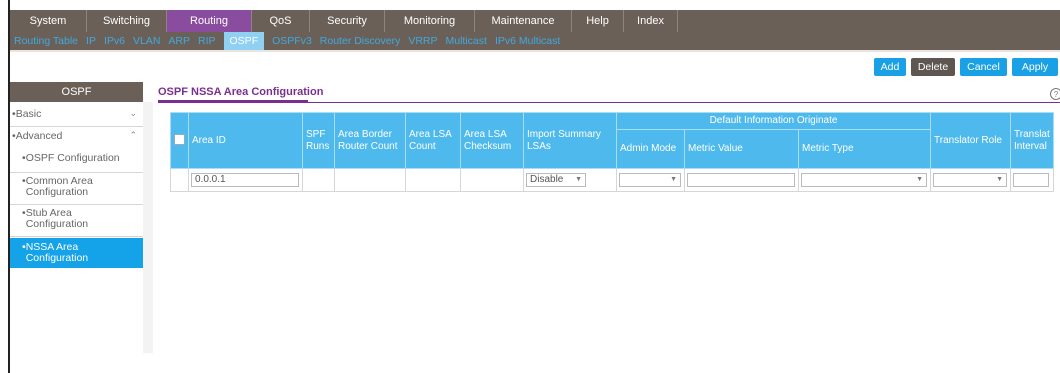 This screenshot has height=373, width=1060. Describe the element at coordinates (492, 180) in the screenshot. I see `lsa-checksum-cell` at that location.